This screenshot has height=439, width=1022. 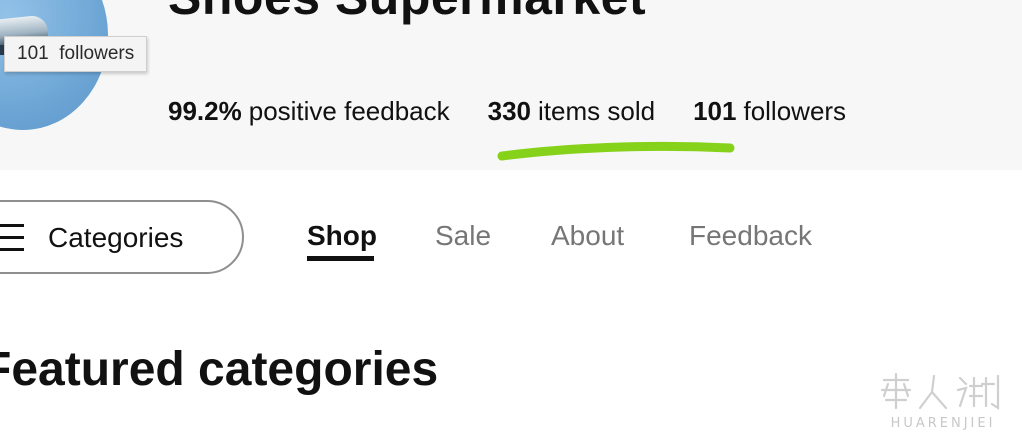 I want to click on site-watermark: HUARENJIEI, so click(x=943, y=404).